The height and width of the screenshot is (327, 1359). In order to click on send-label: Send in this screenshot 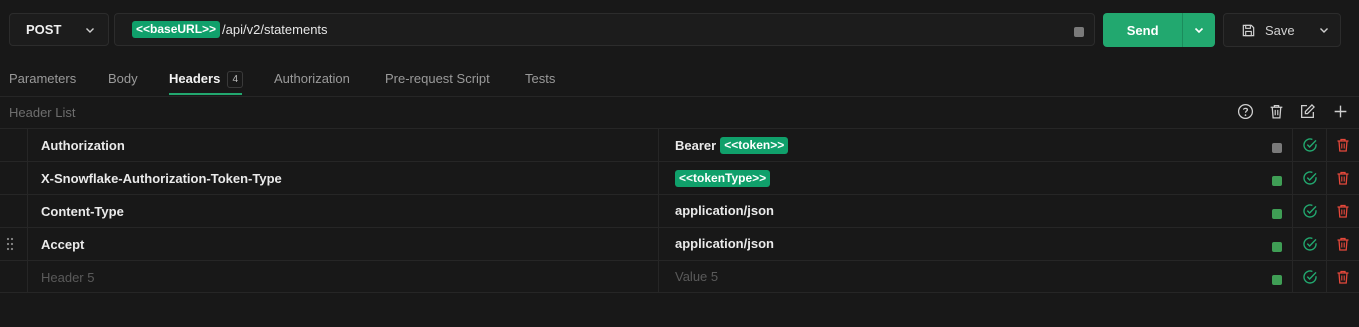, I will do `click(1142, 30)`.